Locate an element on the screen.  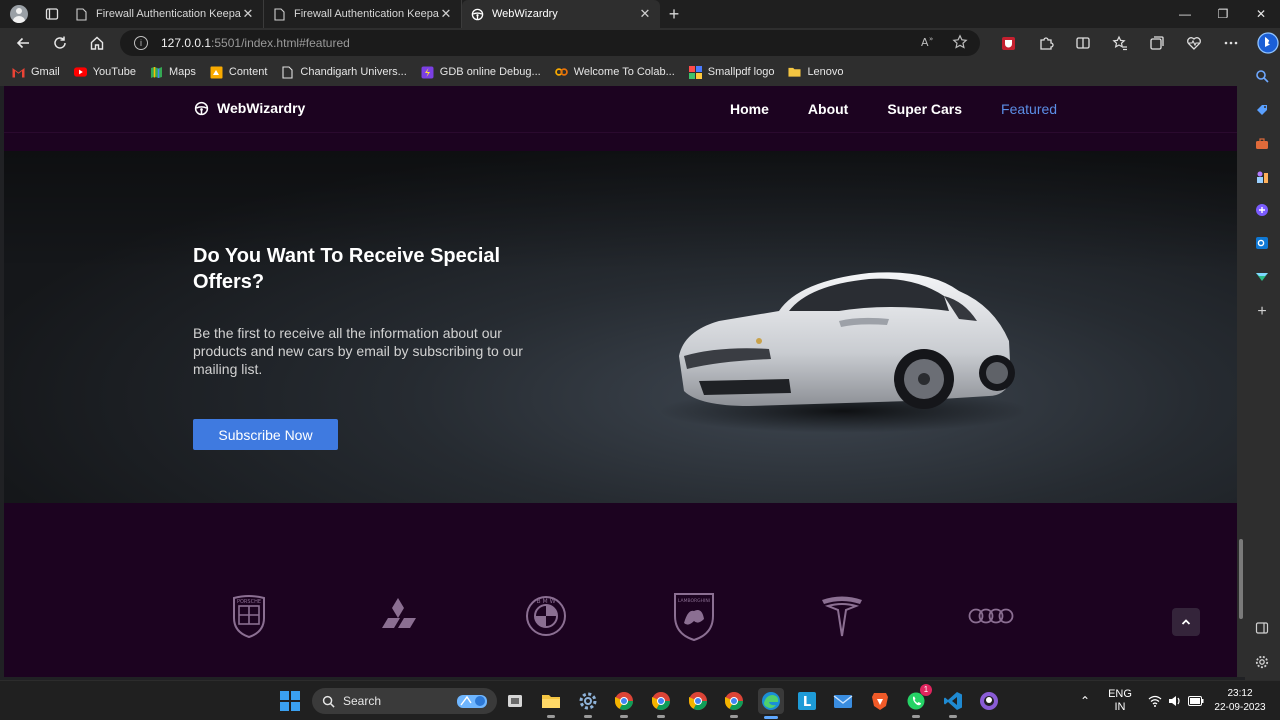
taskbar-brave is located at coordinates (880, 701).